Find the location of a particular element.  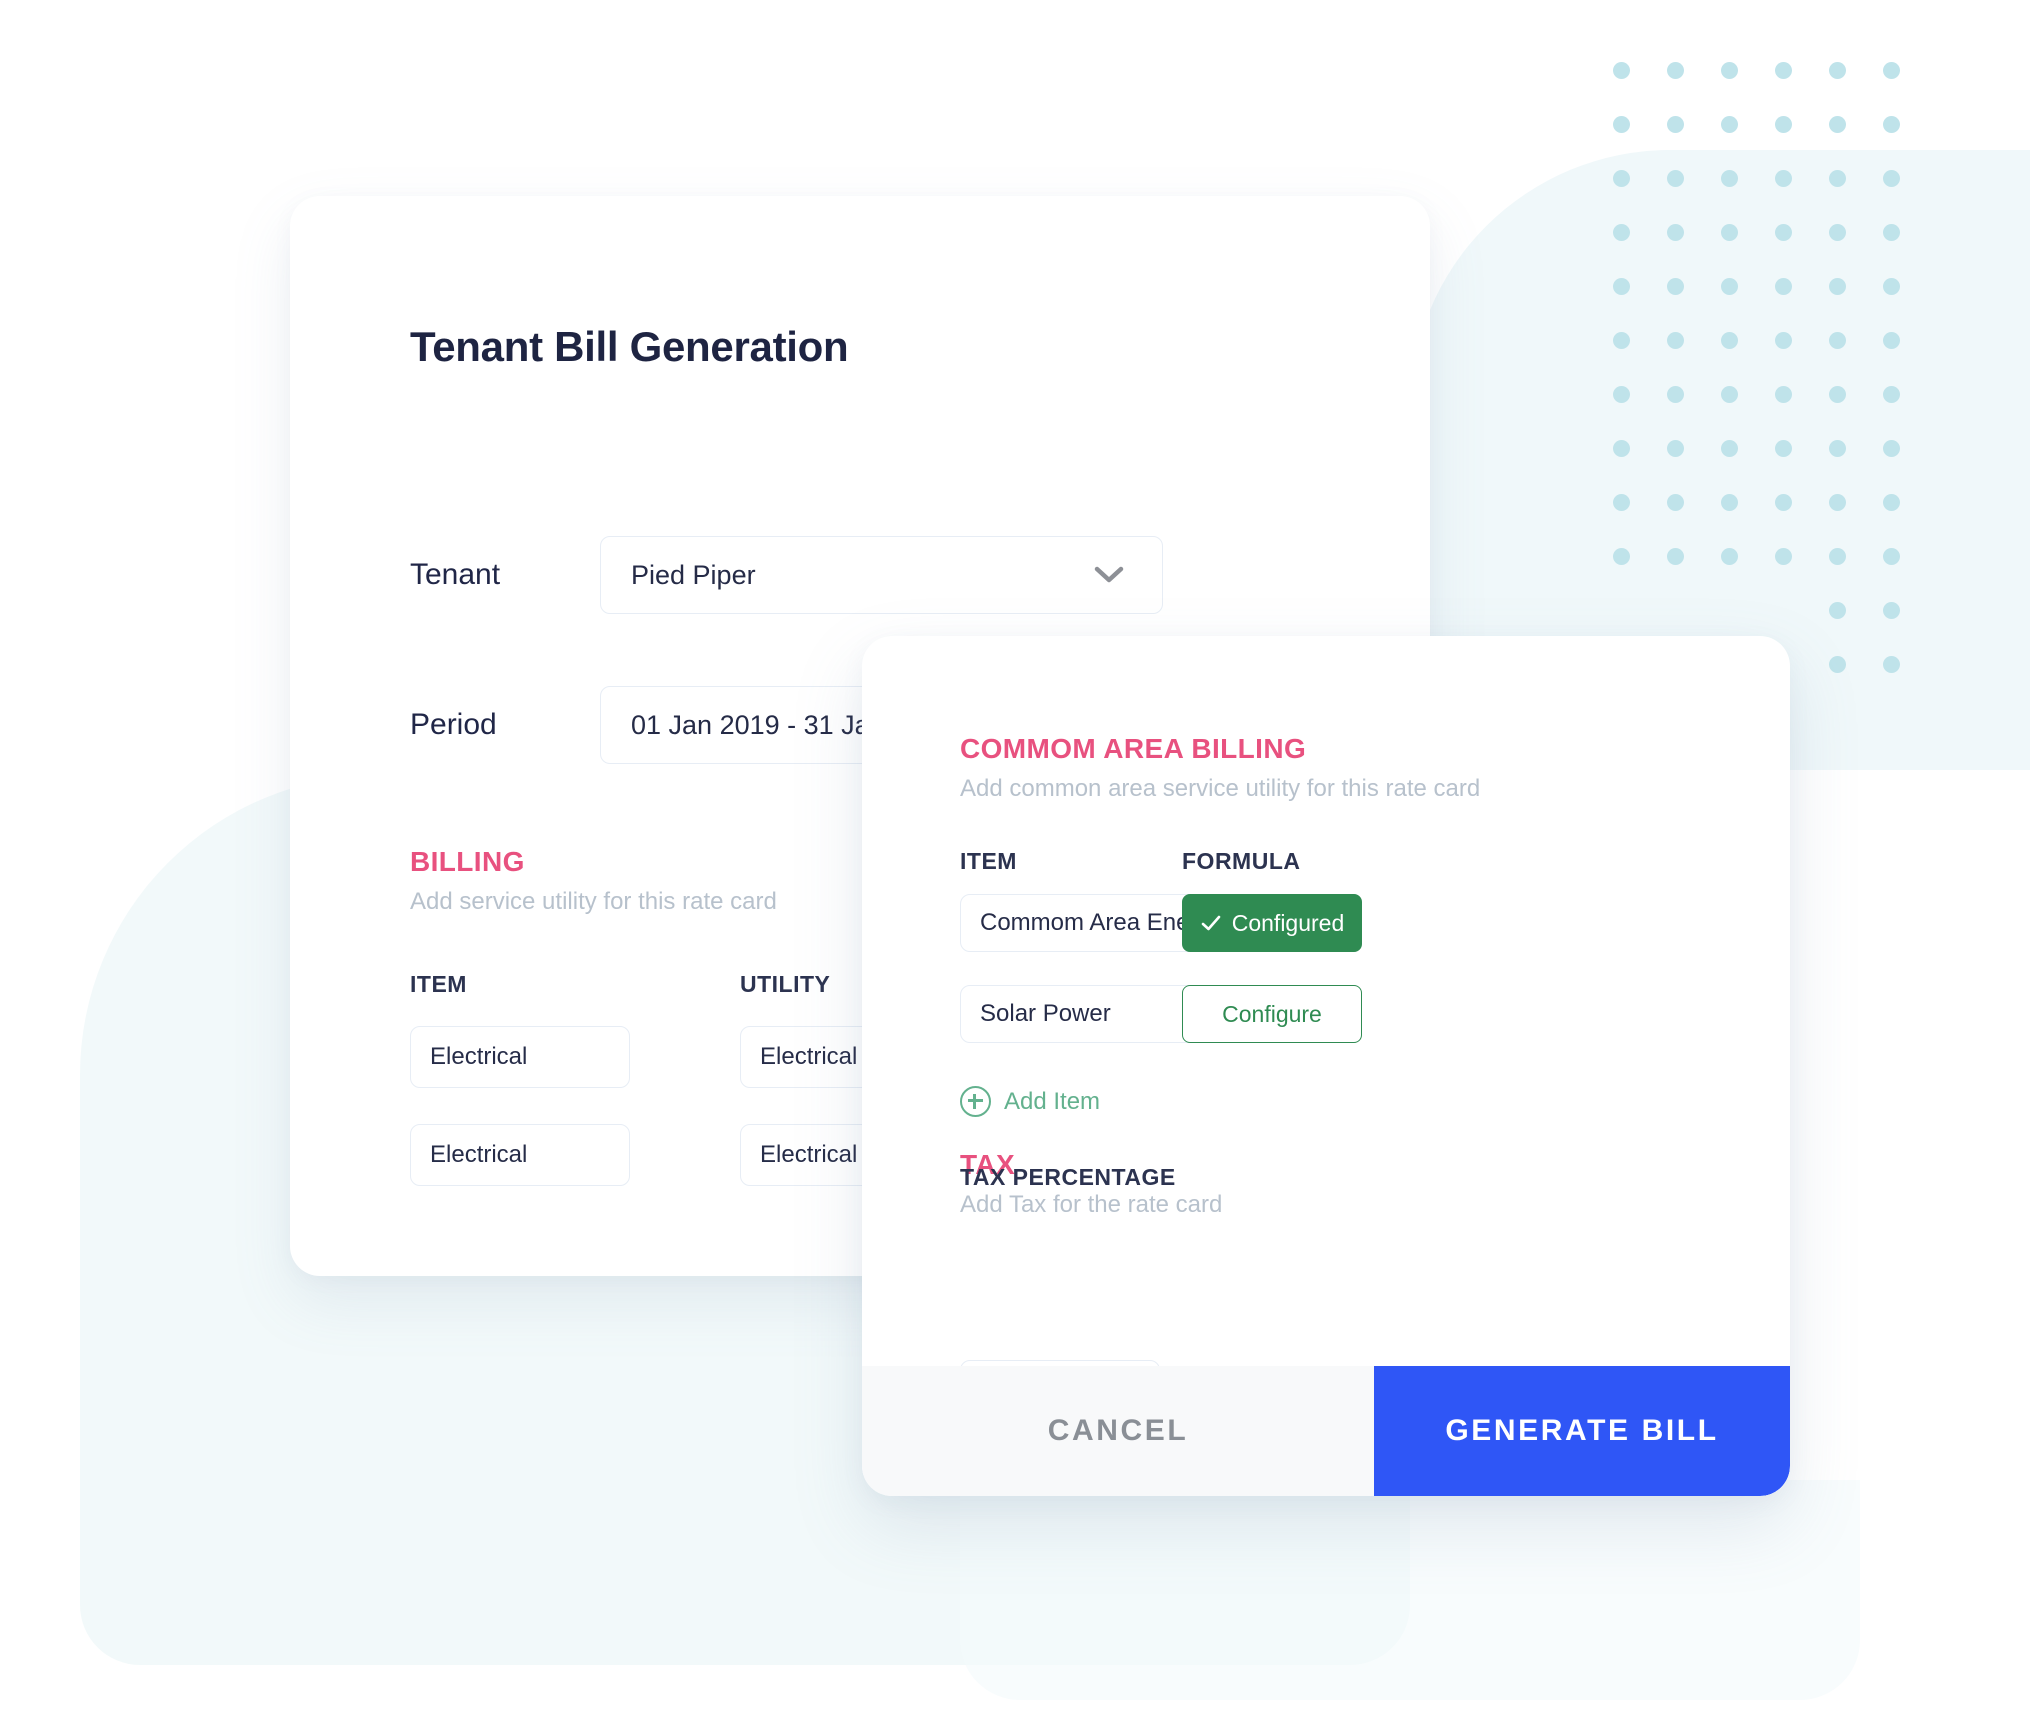

tenant-select-value: Pied Piper is located at coordinates (693, 574).